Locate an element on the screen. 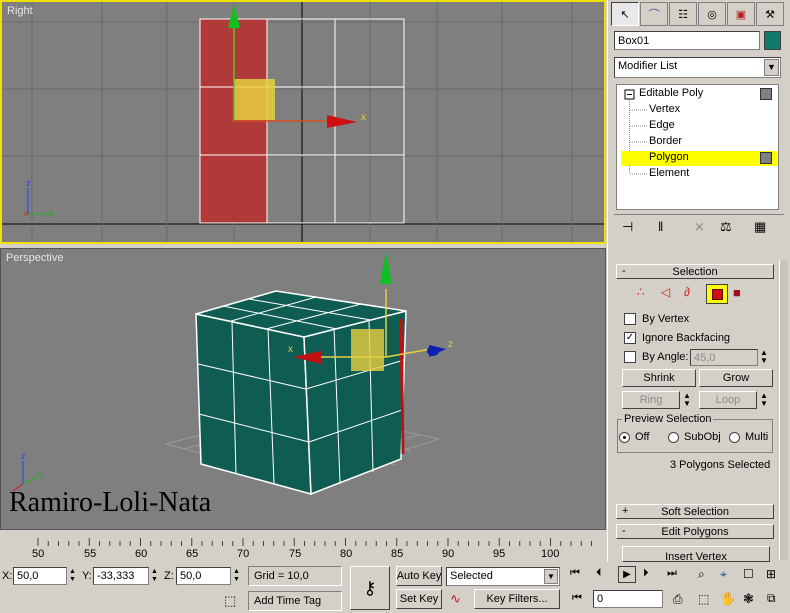 Image resolution: width=790 pixels, height=613 pixels. bend-icon: ⌒ is located at coordinates (654, 15).